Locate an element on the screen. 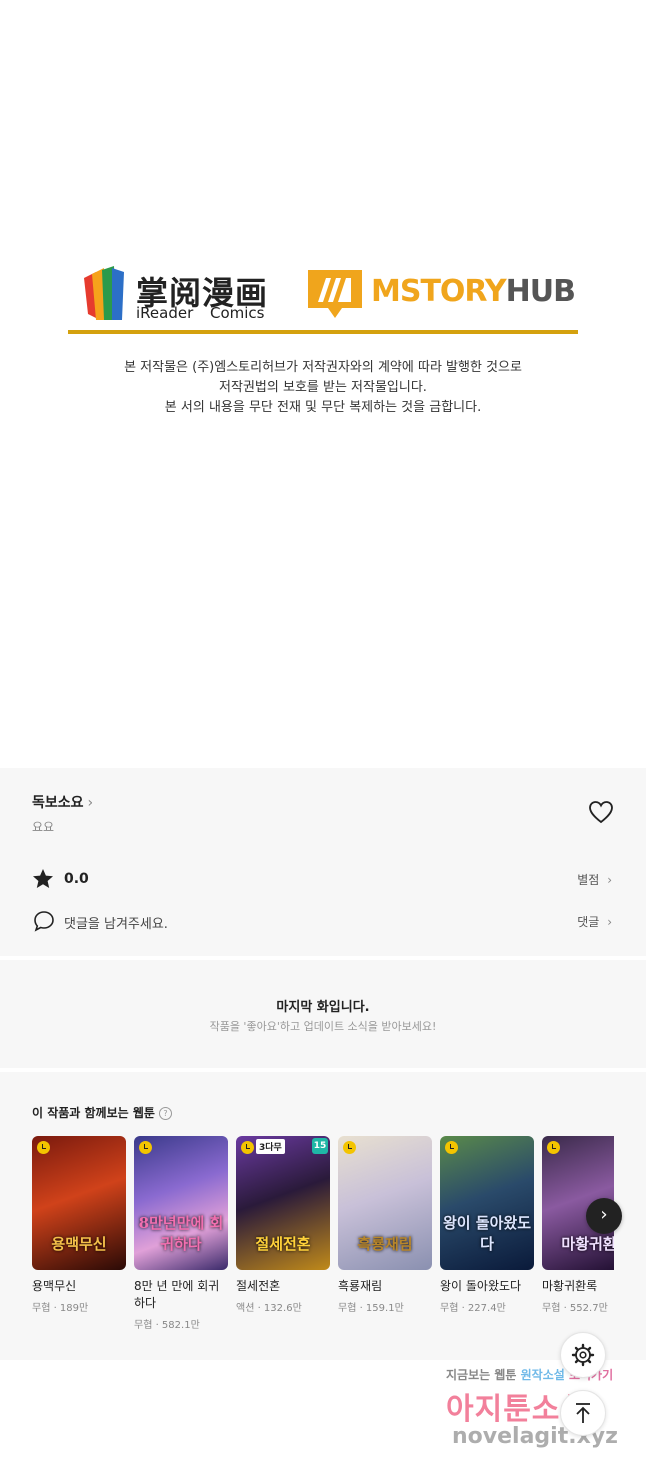 The height and width of the screenshot is (1476, 646). comment-icon is located at coordinates (44, 921).